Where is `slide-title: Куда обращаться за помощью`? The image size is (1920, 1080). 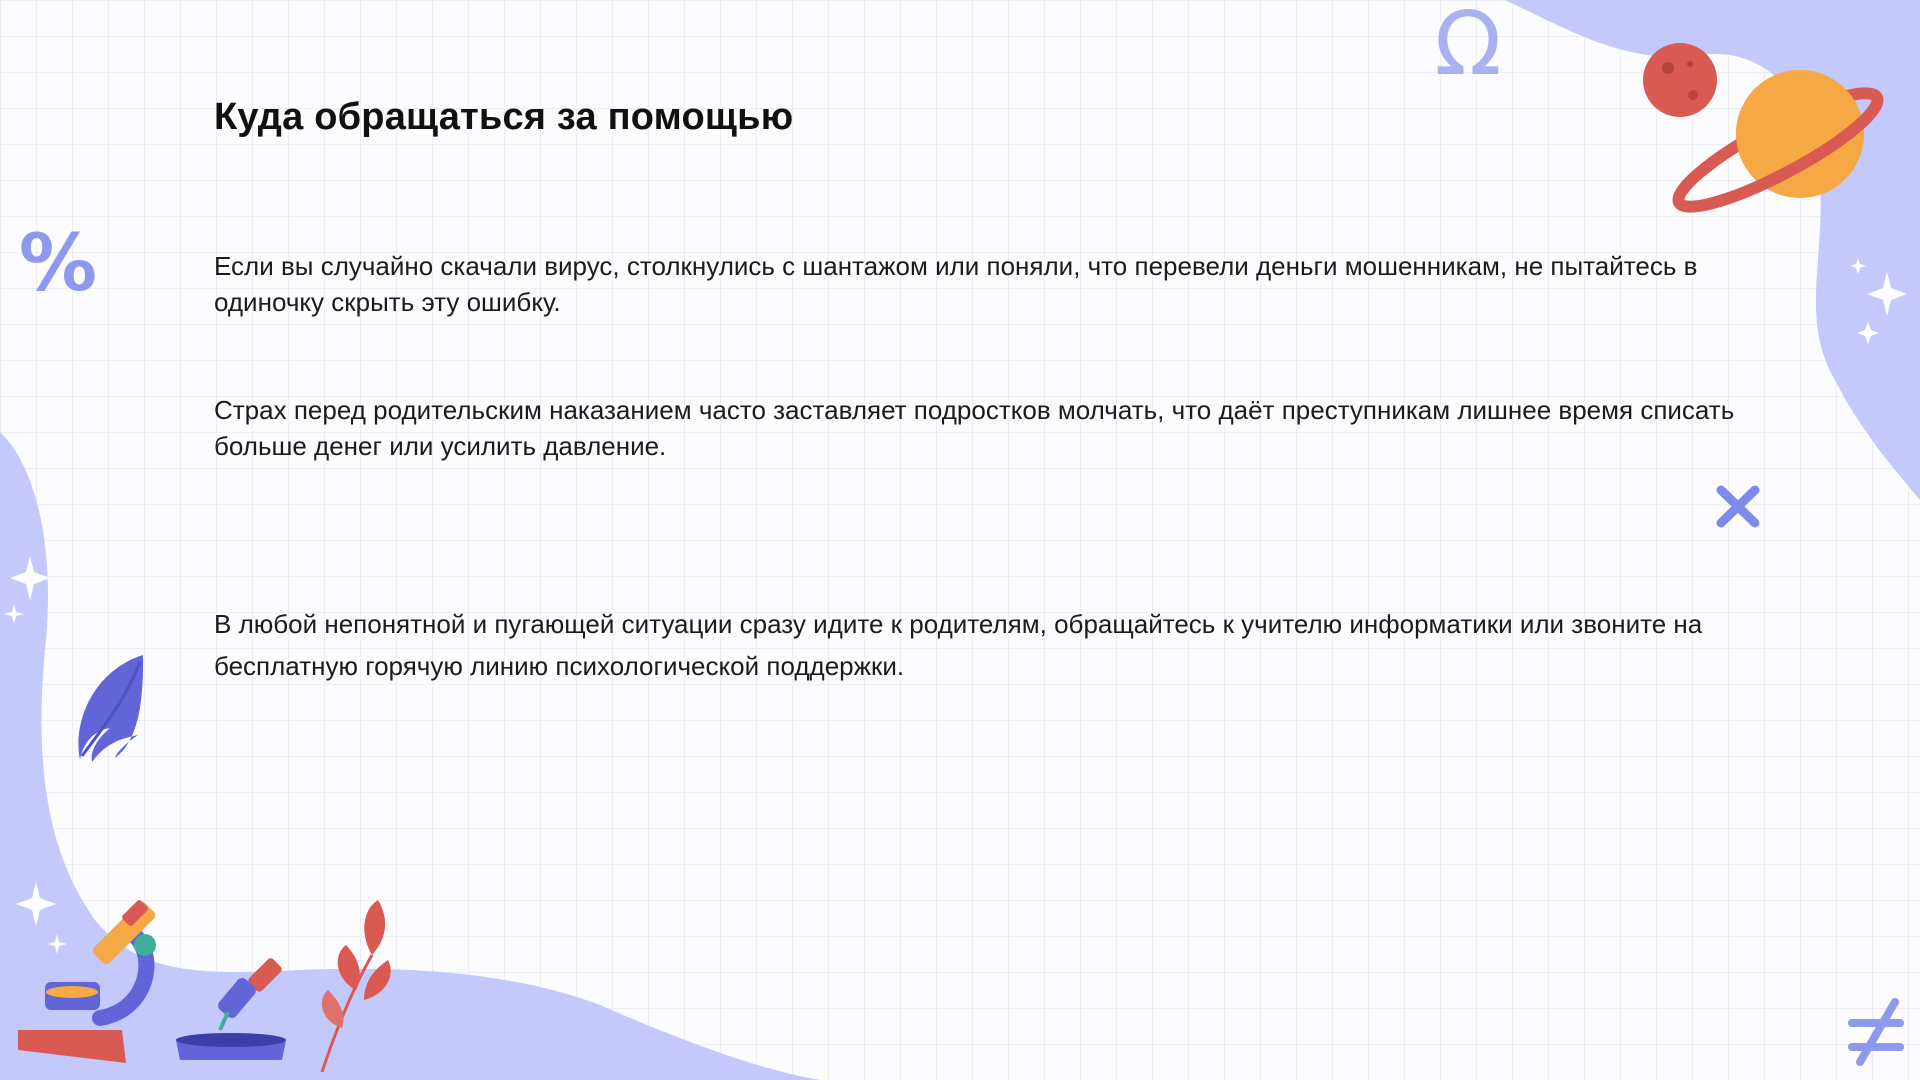
slide-title: Куда обращаться за помощью is located at coordinates (504, 117).